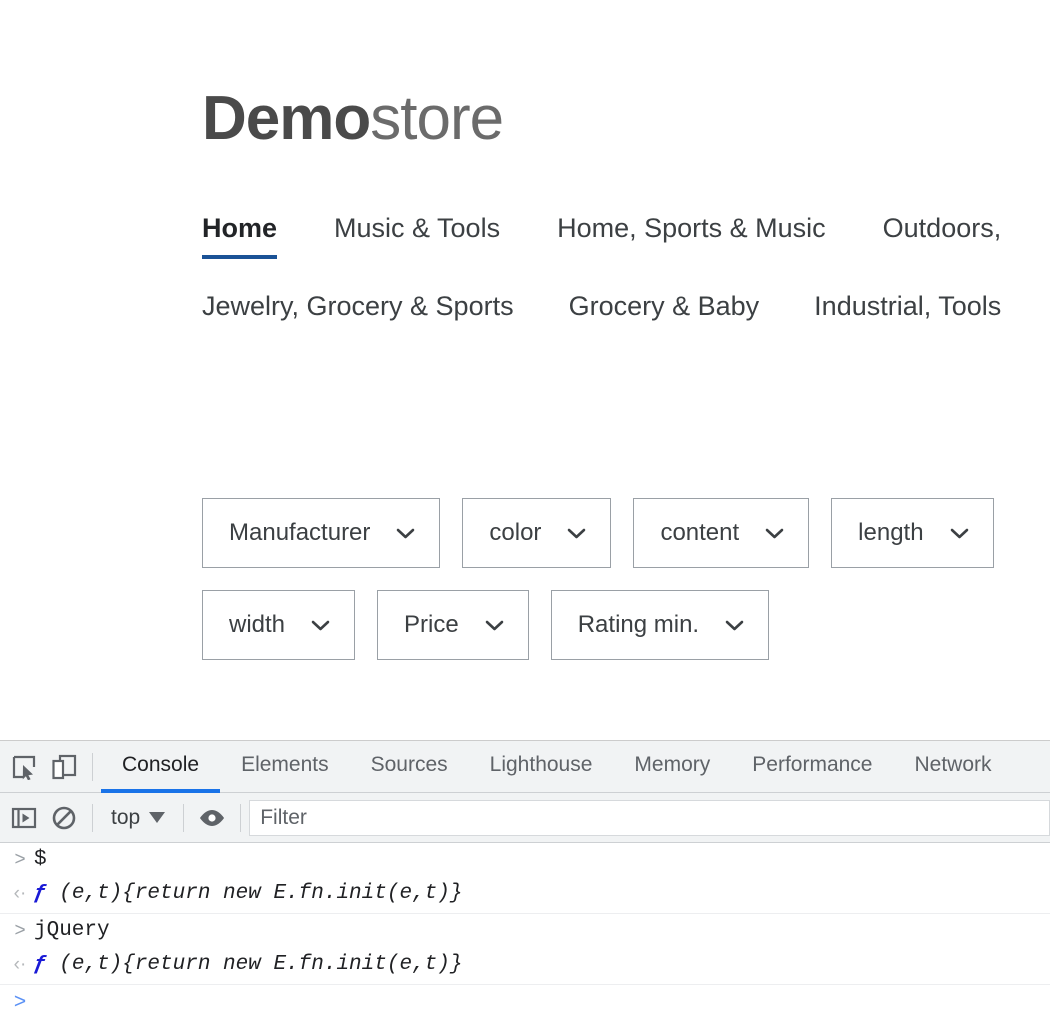  Describe the element at coordinates (649, 817) in the screenshot. I see `console-filter-input` at that location.